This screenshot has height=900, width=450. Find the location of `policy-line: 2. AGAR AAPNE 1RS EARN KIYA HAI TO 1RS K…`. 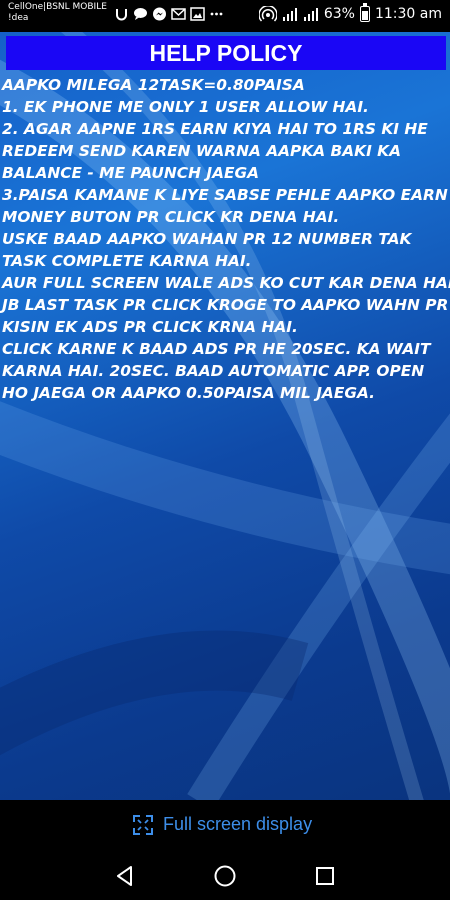

policy-line: 2. AGAR AAPNE 1RS EARN KIYA HAI TO 1RS K… is located at coordinates (215, 129).